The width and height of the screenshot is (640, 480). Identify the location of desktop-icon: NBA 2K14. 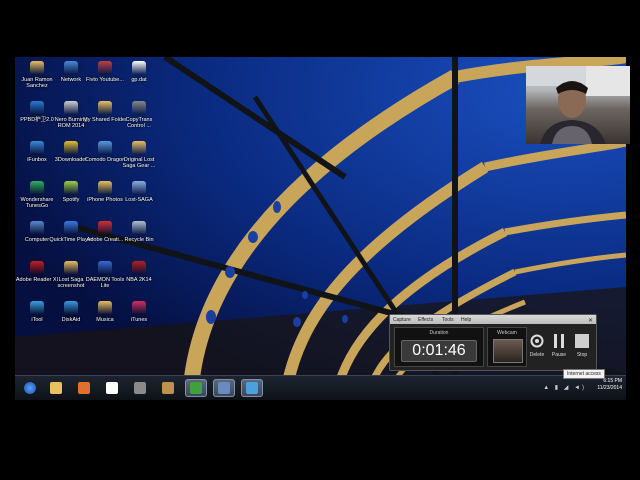
(139, 272).